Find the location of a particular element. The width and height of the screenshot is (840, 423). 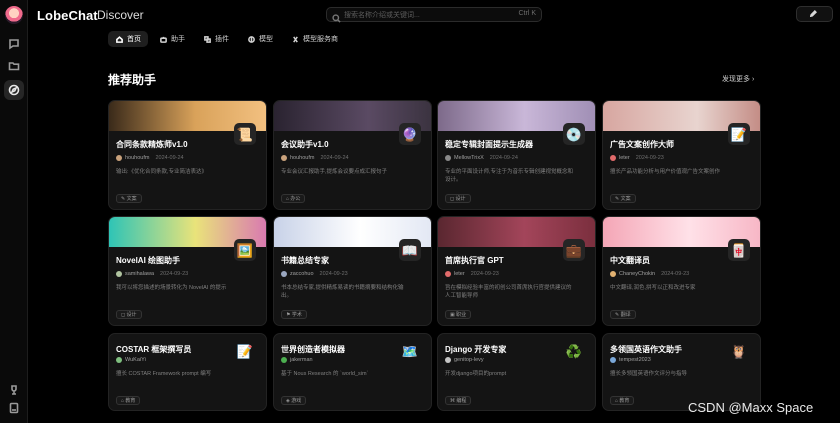

tab-label: 模型 is located at coordinates (266, 39).